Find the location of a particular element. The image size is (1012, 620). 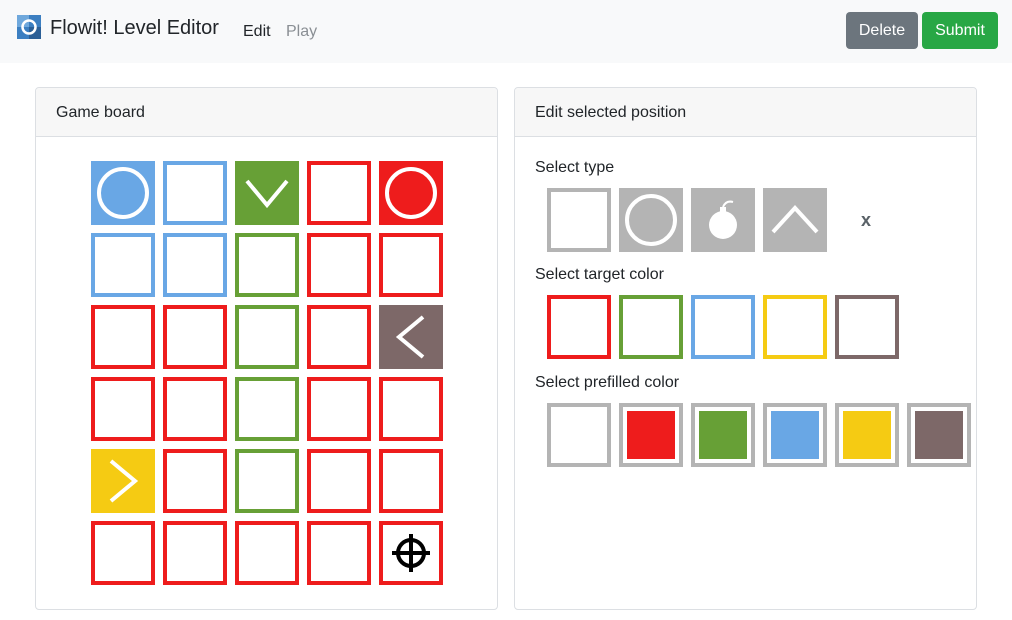

flowit-logo-icon is located at coordinates (29, 27).